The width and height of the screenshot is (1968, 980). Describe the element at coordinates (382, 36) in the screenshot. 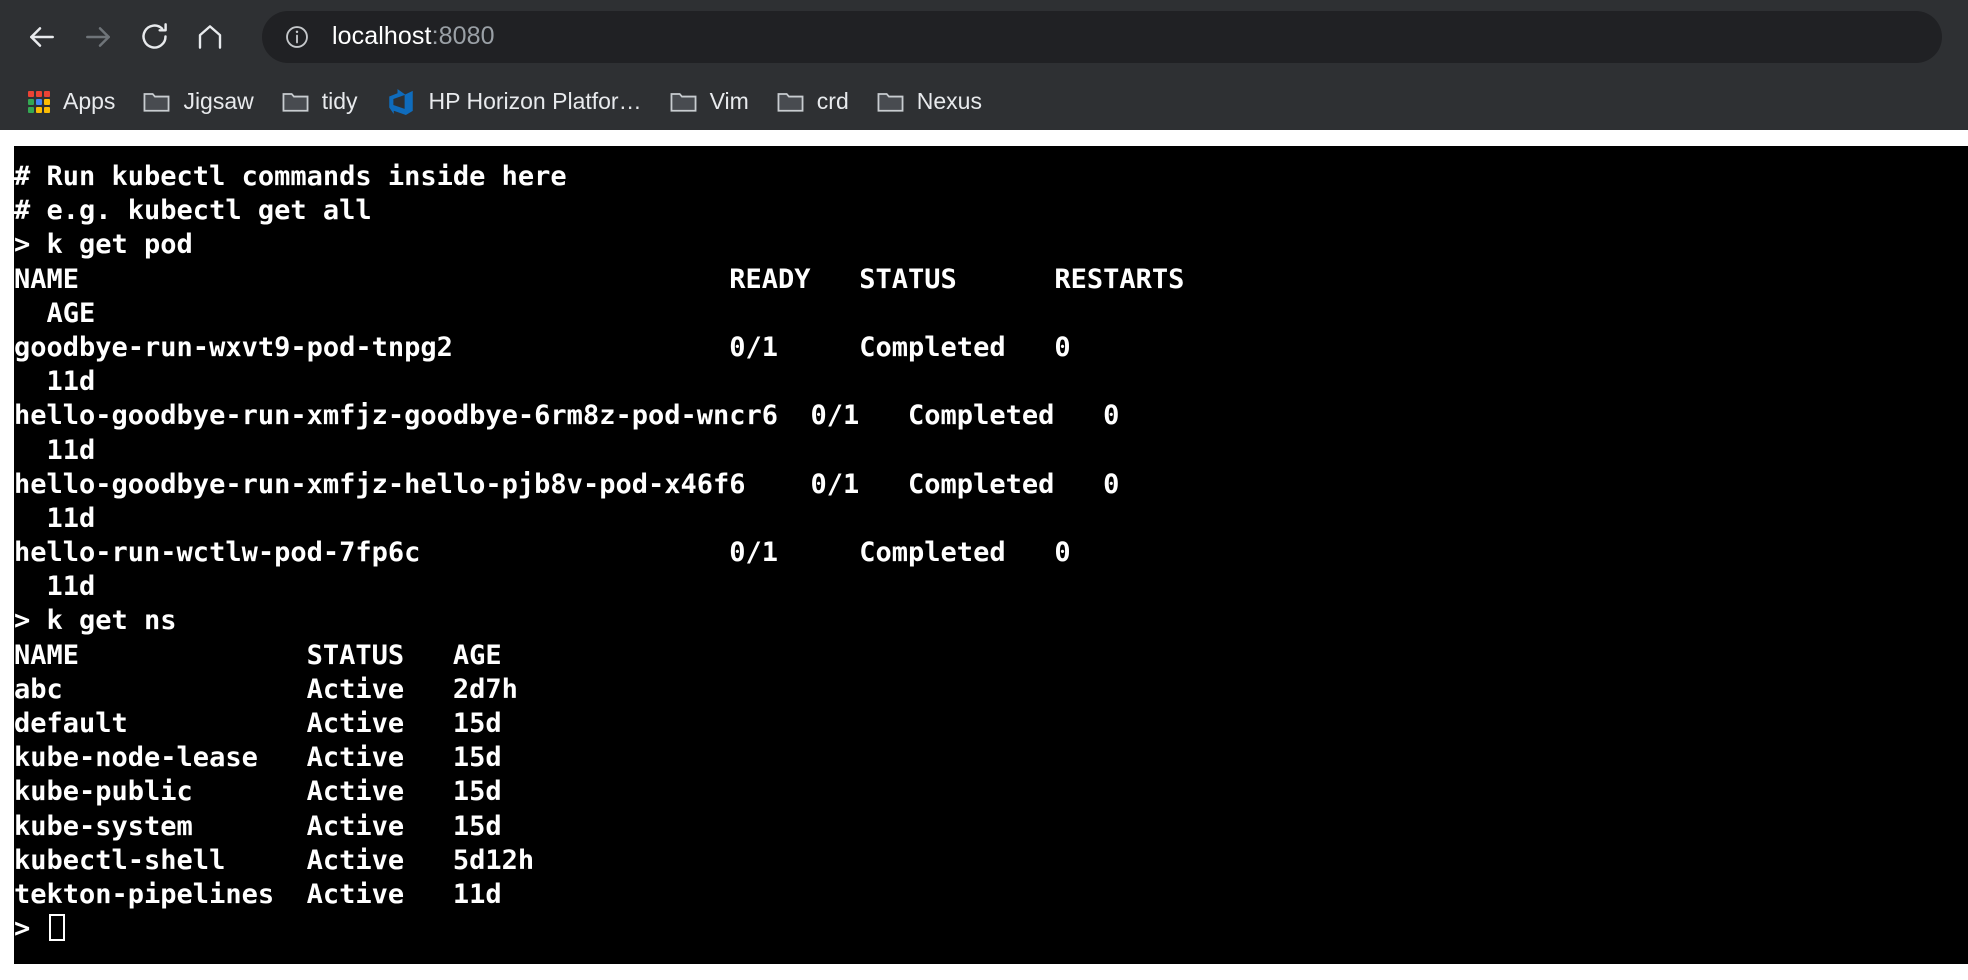

I see `url-host: localhost` at that location.